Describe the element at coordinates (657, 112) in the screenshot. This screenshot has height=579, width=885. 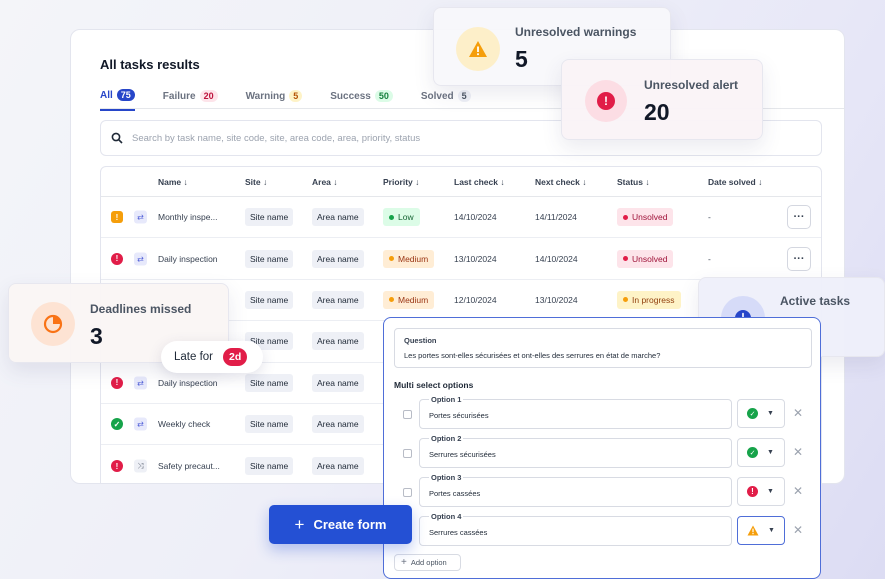
I see `card-value: 20` at that location.